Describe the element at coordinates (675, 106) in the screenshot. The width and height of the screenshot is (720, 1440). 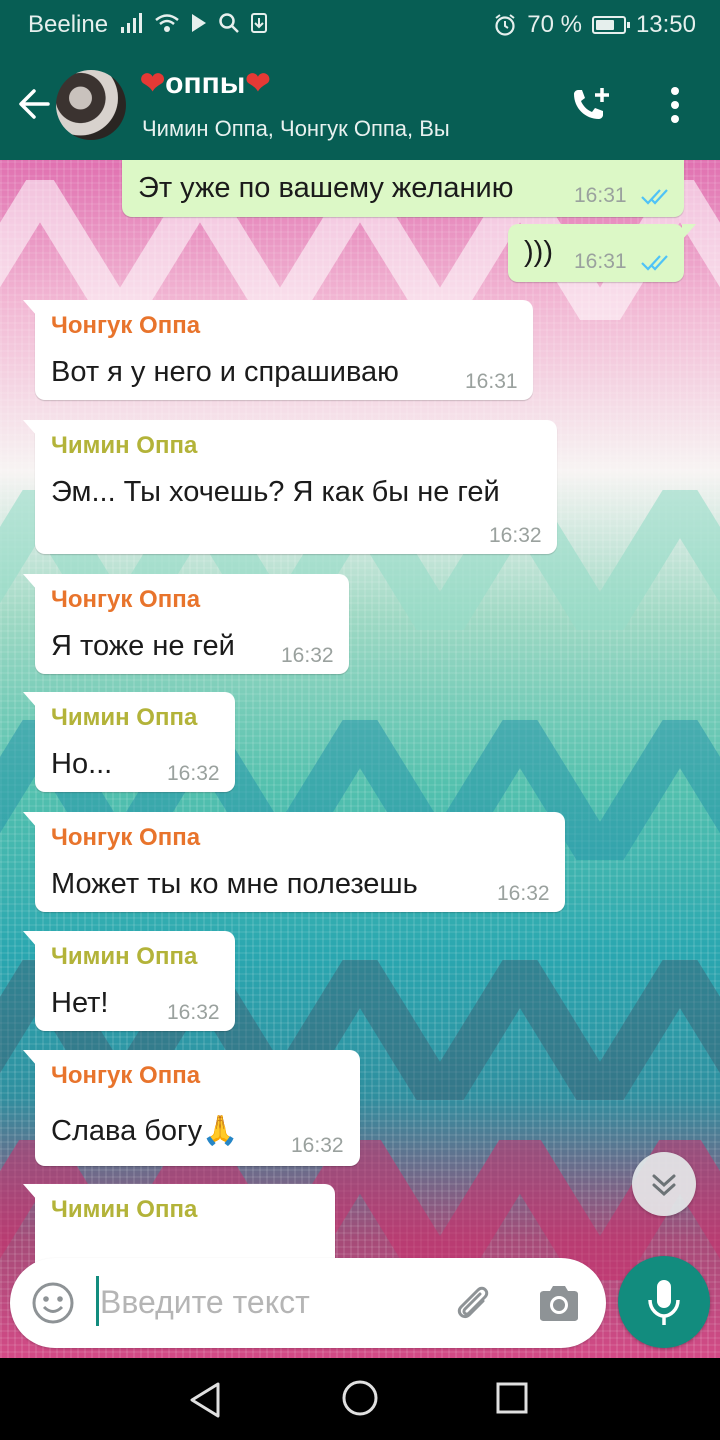
I see `more-vert-icon` at that location.